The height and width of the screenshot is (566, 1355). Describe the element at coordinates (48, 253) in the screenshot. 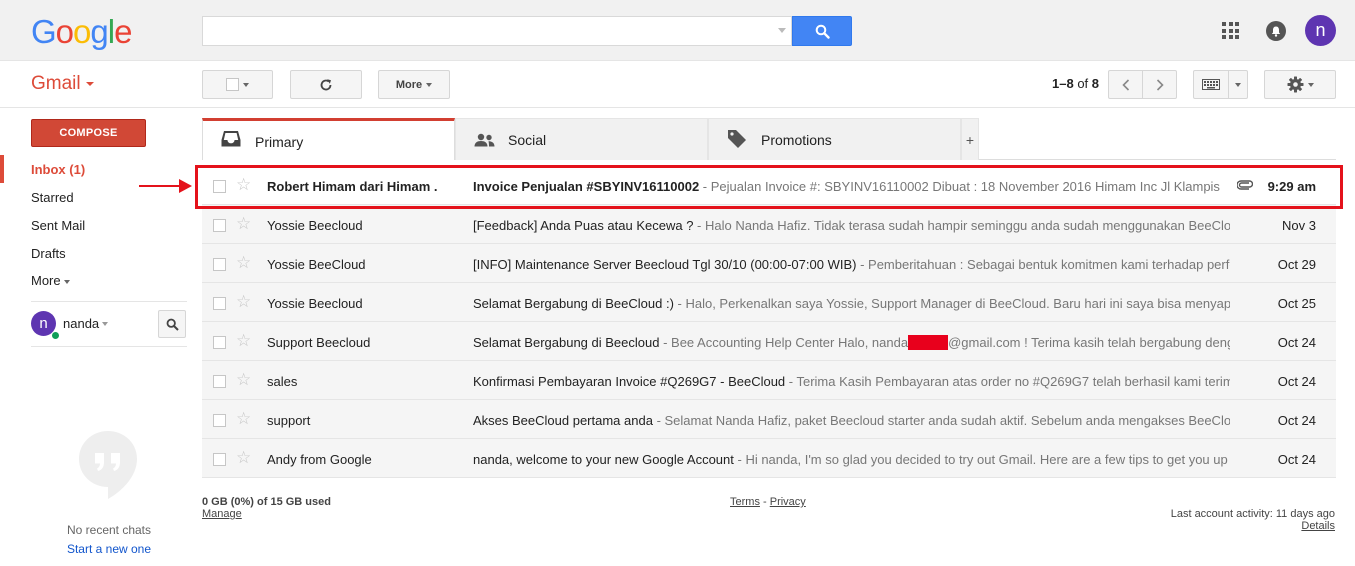

I see `sidebar-item-drafts: Drafts` at that location.